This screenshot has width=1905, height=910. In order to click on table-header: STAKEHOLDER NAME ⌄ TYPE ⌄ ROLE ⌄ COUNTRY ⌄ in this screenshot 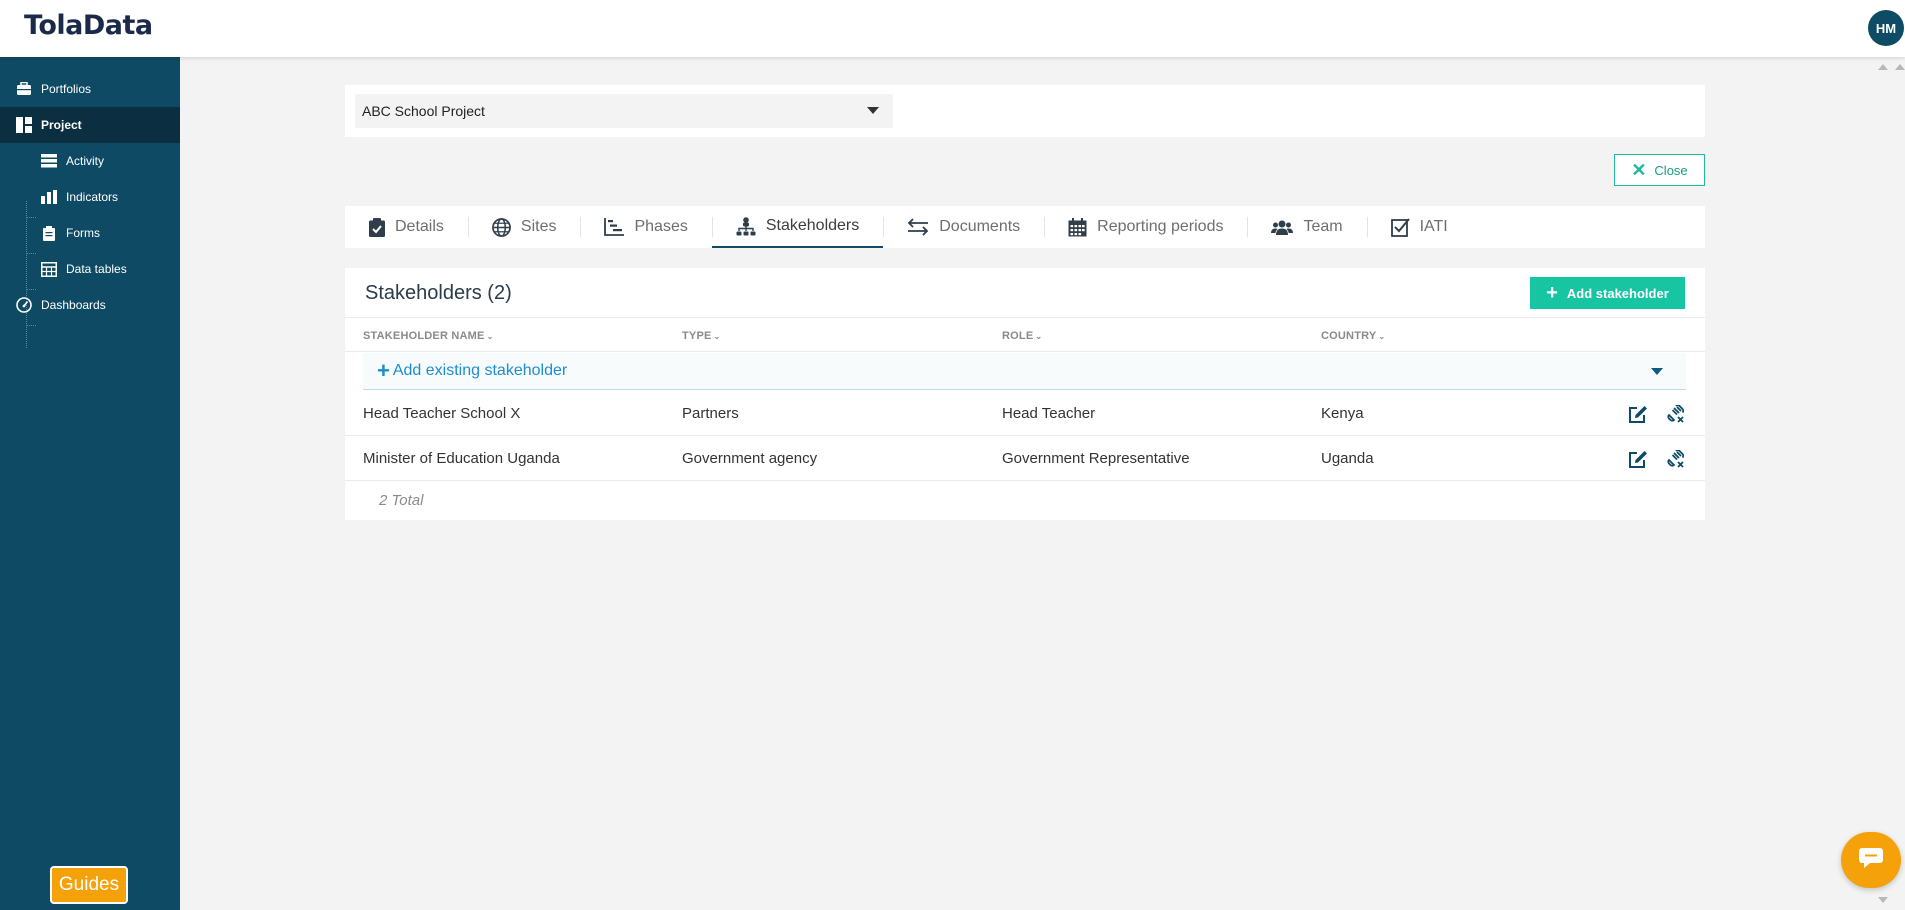, I will do `click(1025, 334)`.